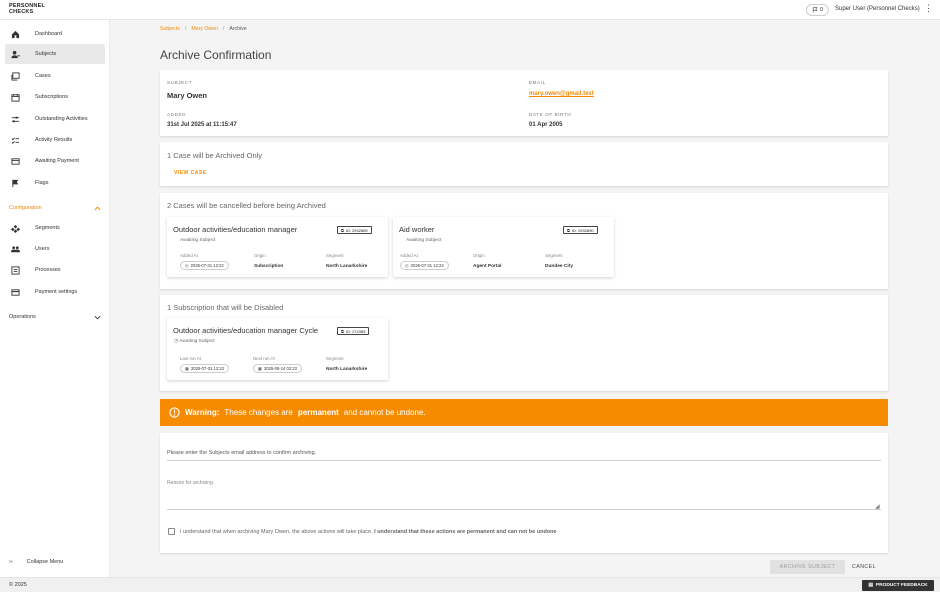  I want to click on product-feedback-button: ▤ PRODUCT FEEDBACK, so click(898, 585).